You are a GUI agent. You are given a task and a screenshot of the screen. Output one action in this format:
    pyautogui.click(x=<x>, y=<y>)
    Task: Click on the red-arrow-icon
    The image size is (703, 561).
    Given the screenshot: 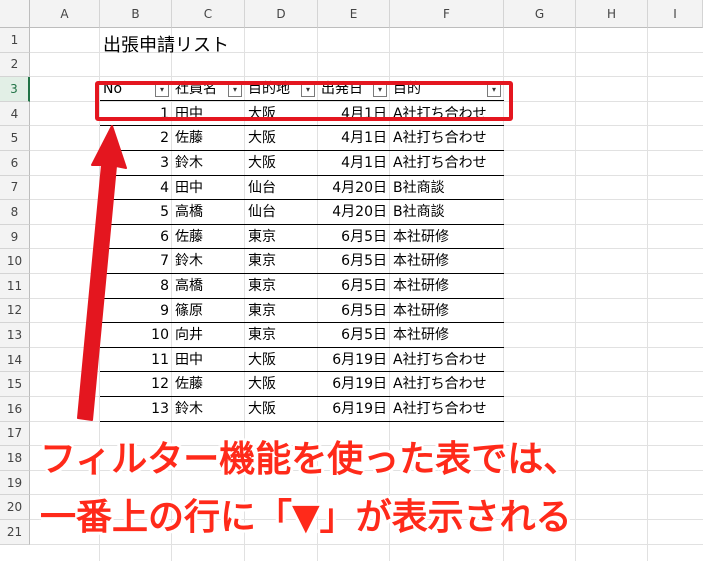 What is the action you would take?
    pyautogui.click(x=102, y=273)
    